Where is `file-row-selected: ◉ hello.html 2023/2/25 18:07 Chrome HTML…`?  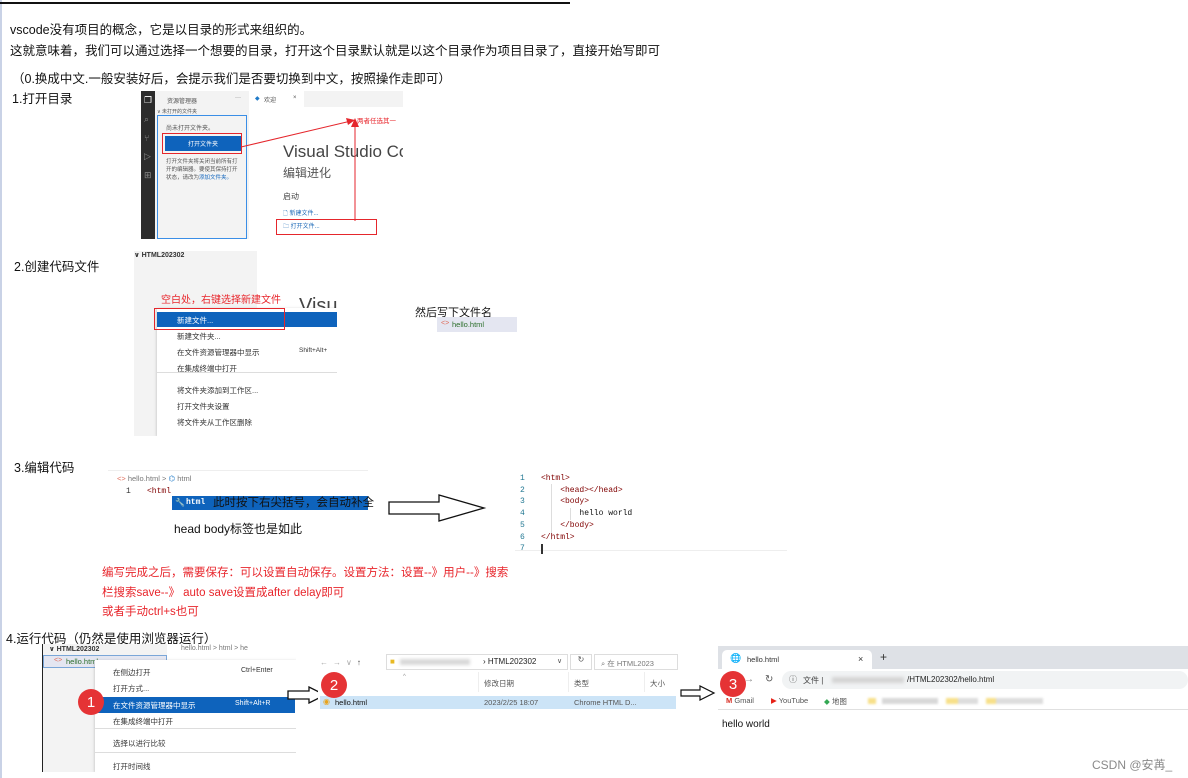 file-row-selected: ◉ hello.html 2023/2/25 18:07 Chrome HTML… is located at coordinates (498, 702).